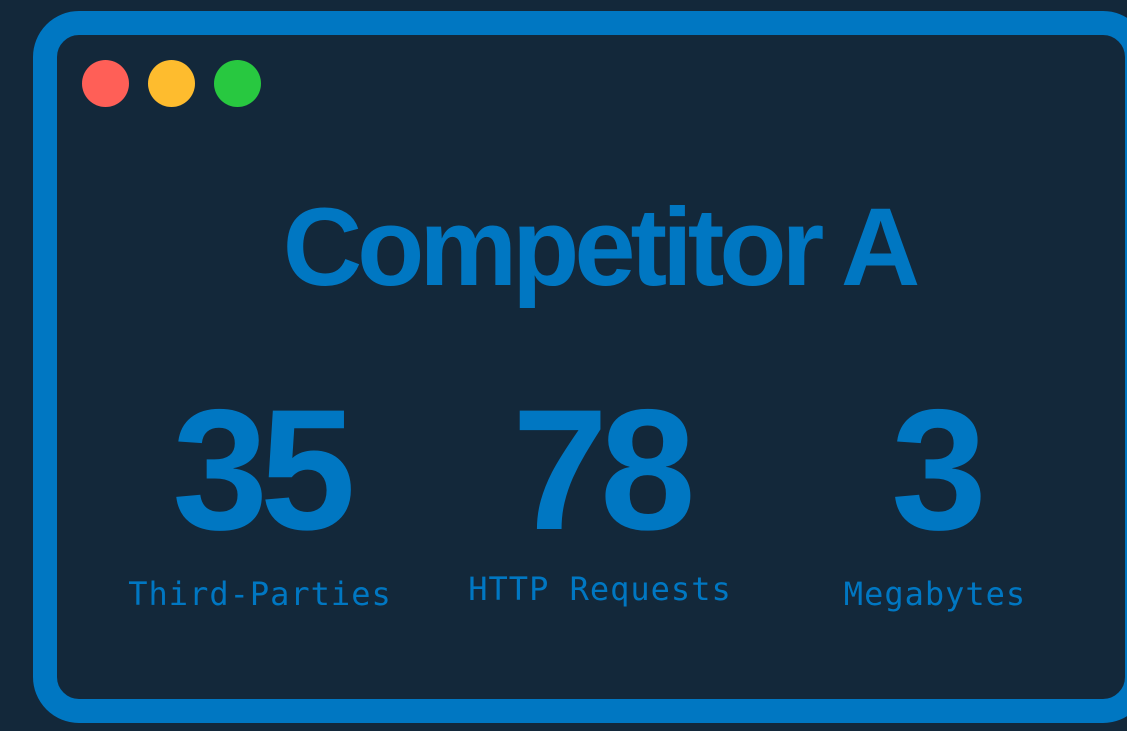 The height and width of the screenshot is (731, 1127). I want to click on stat-label: Third-Parties, so click(260, 594).